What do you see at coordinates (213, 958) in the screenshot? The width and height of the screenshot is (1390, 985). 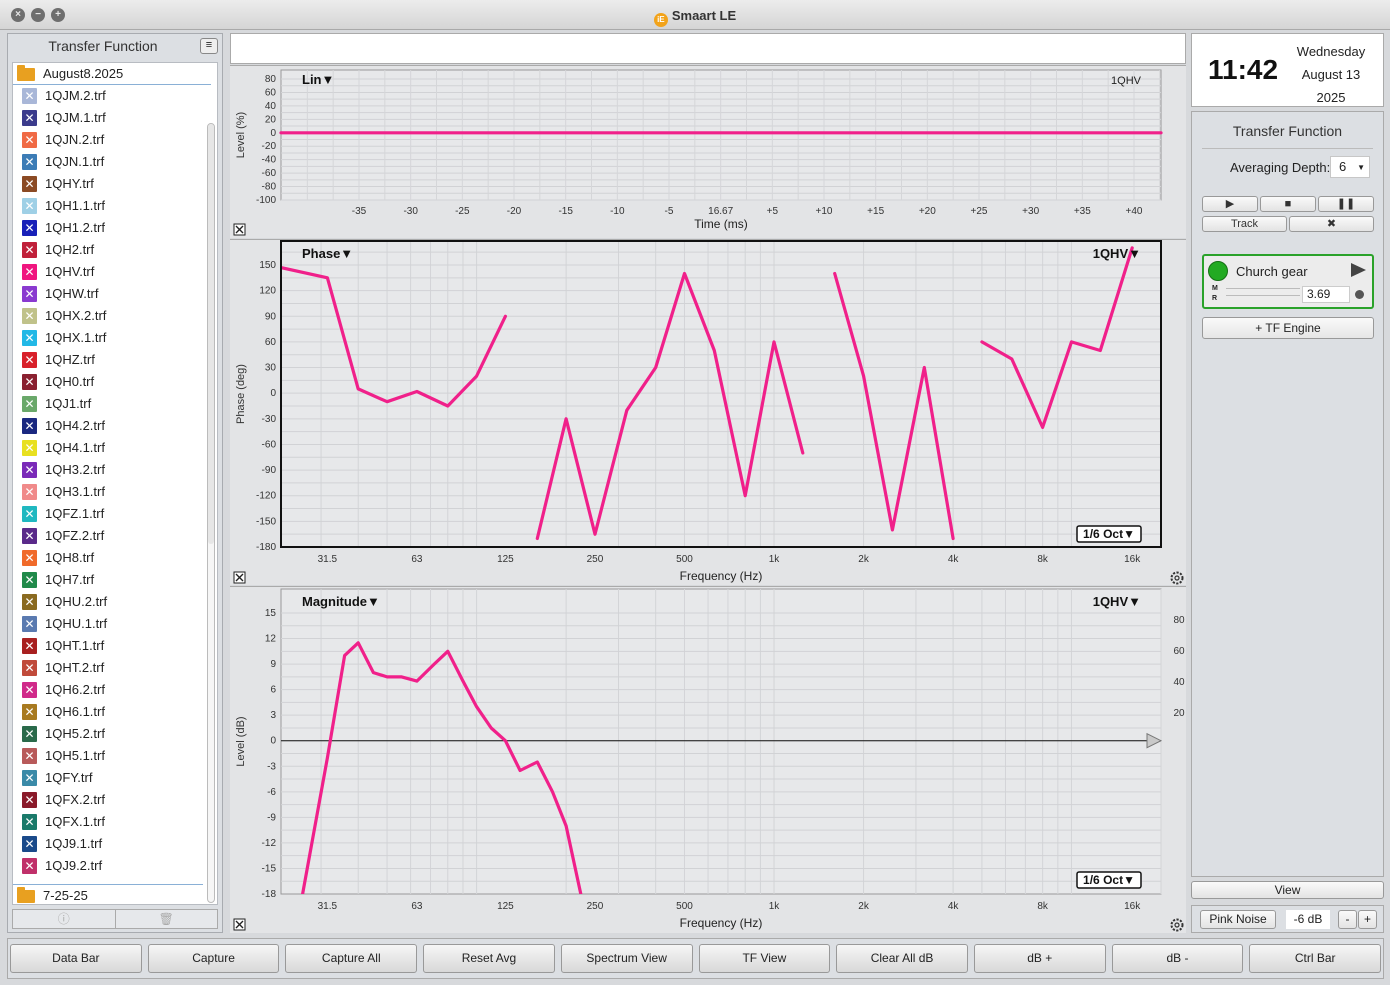 I see `command-button-capture: Capture` at bounding box center [213, 958].